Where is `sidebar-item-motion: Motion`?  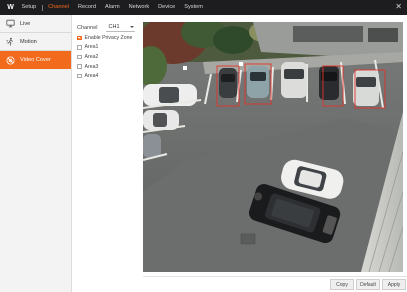
sidebar-item-motion: Motion is located at coordinates (35, 42).